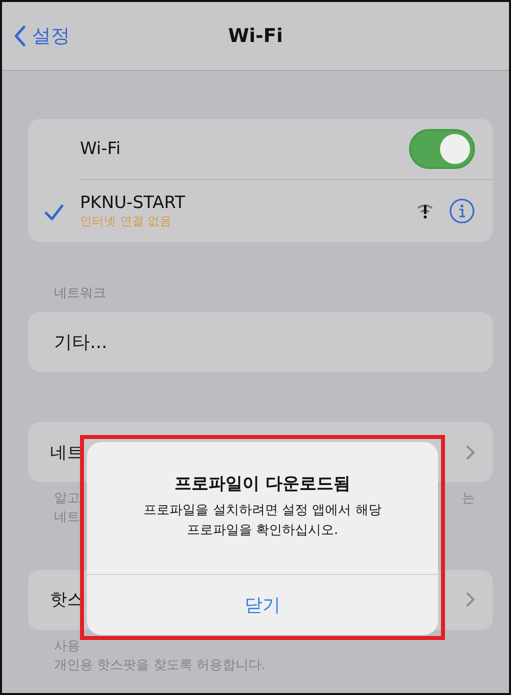 The image size is (511, 695). I want to click on row-description: 알고, so click(67, 499).